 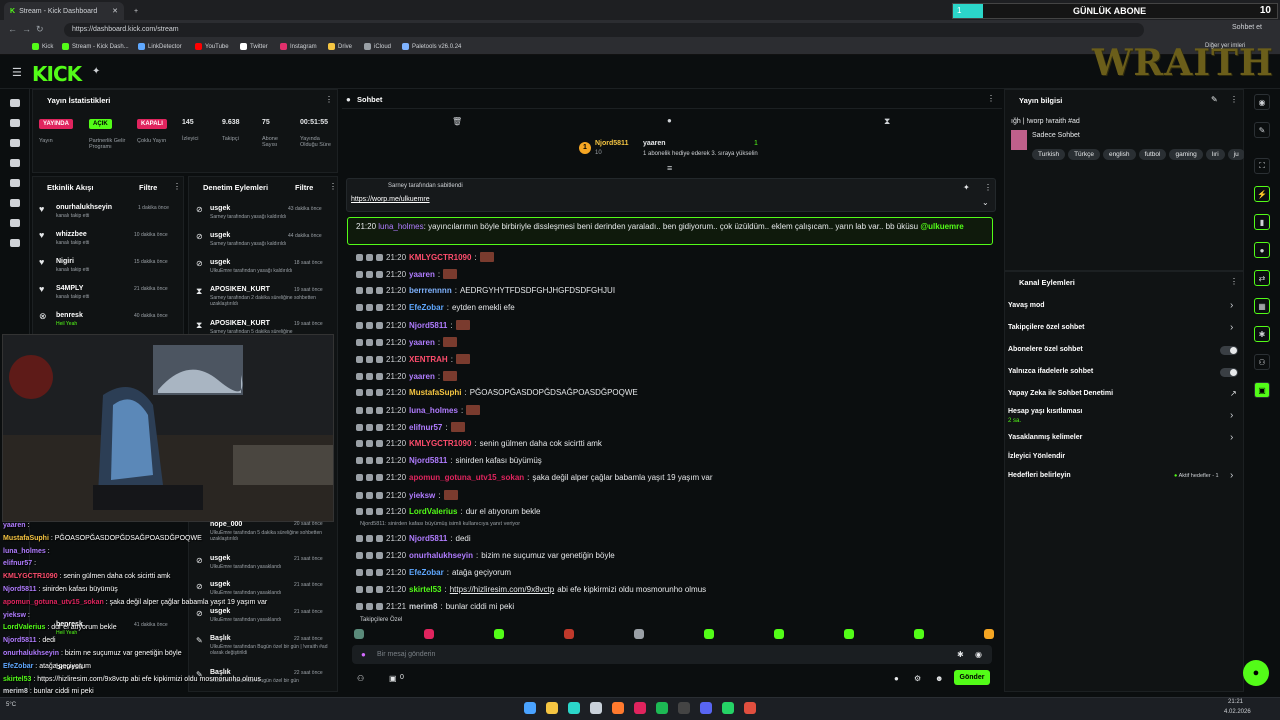 I want to click on rail-swap-icon: ⇄, so click(x=1262, y=278).